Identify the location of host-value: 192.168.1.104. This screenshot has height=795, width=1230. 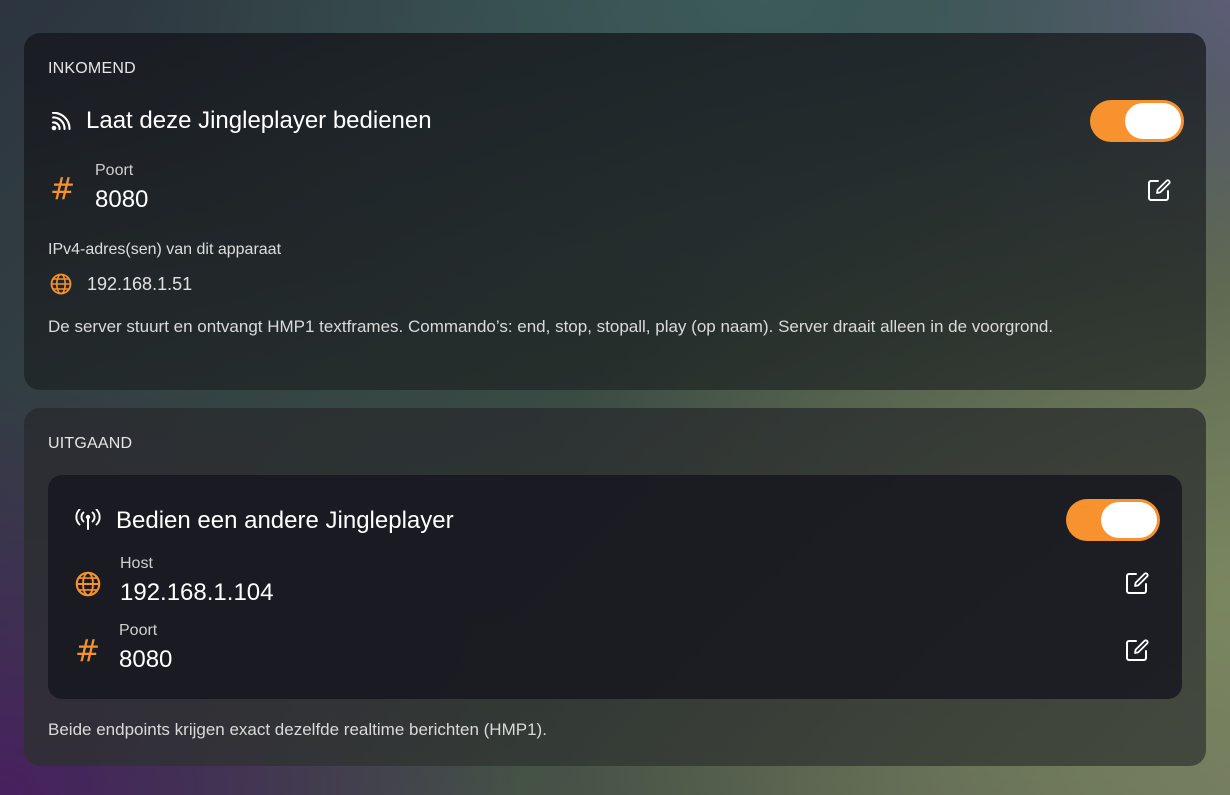
(197, 592).